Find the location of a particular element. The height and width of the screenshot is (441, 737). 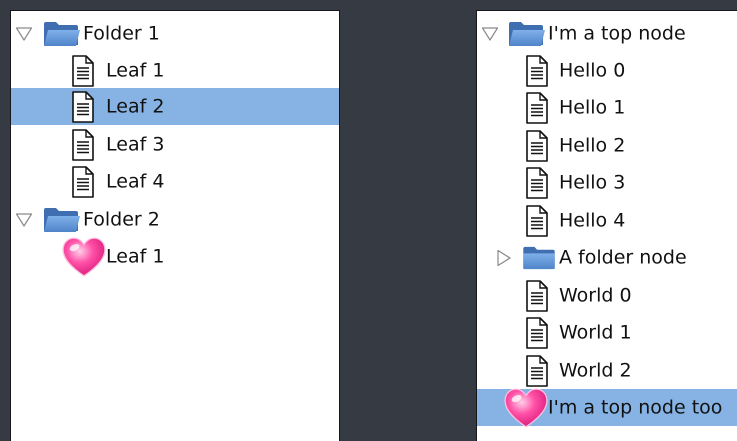

tree-item-world-2: World 2 is located at coordinates (607, 370).